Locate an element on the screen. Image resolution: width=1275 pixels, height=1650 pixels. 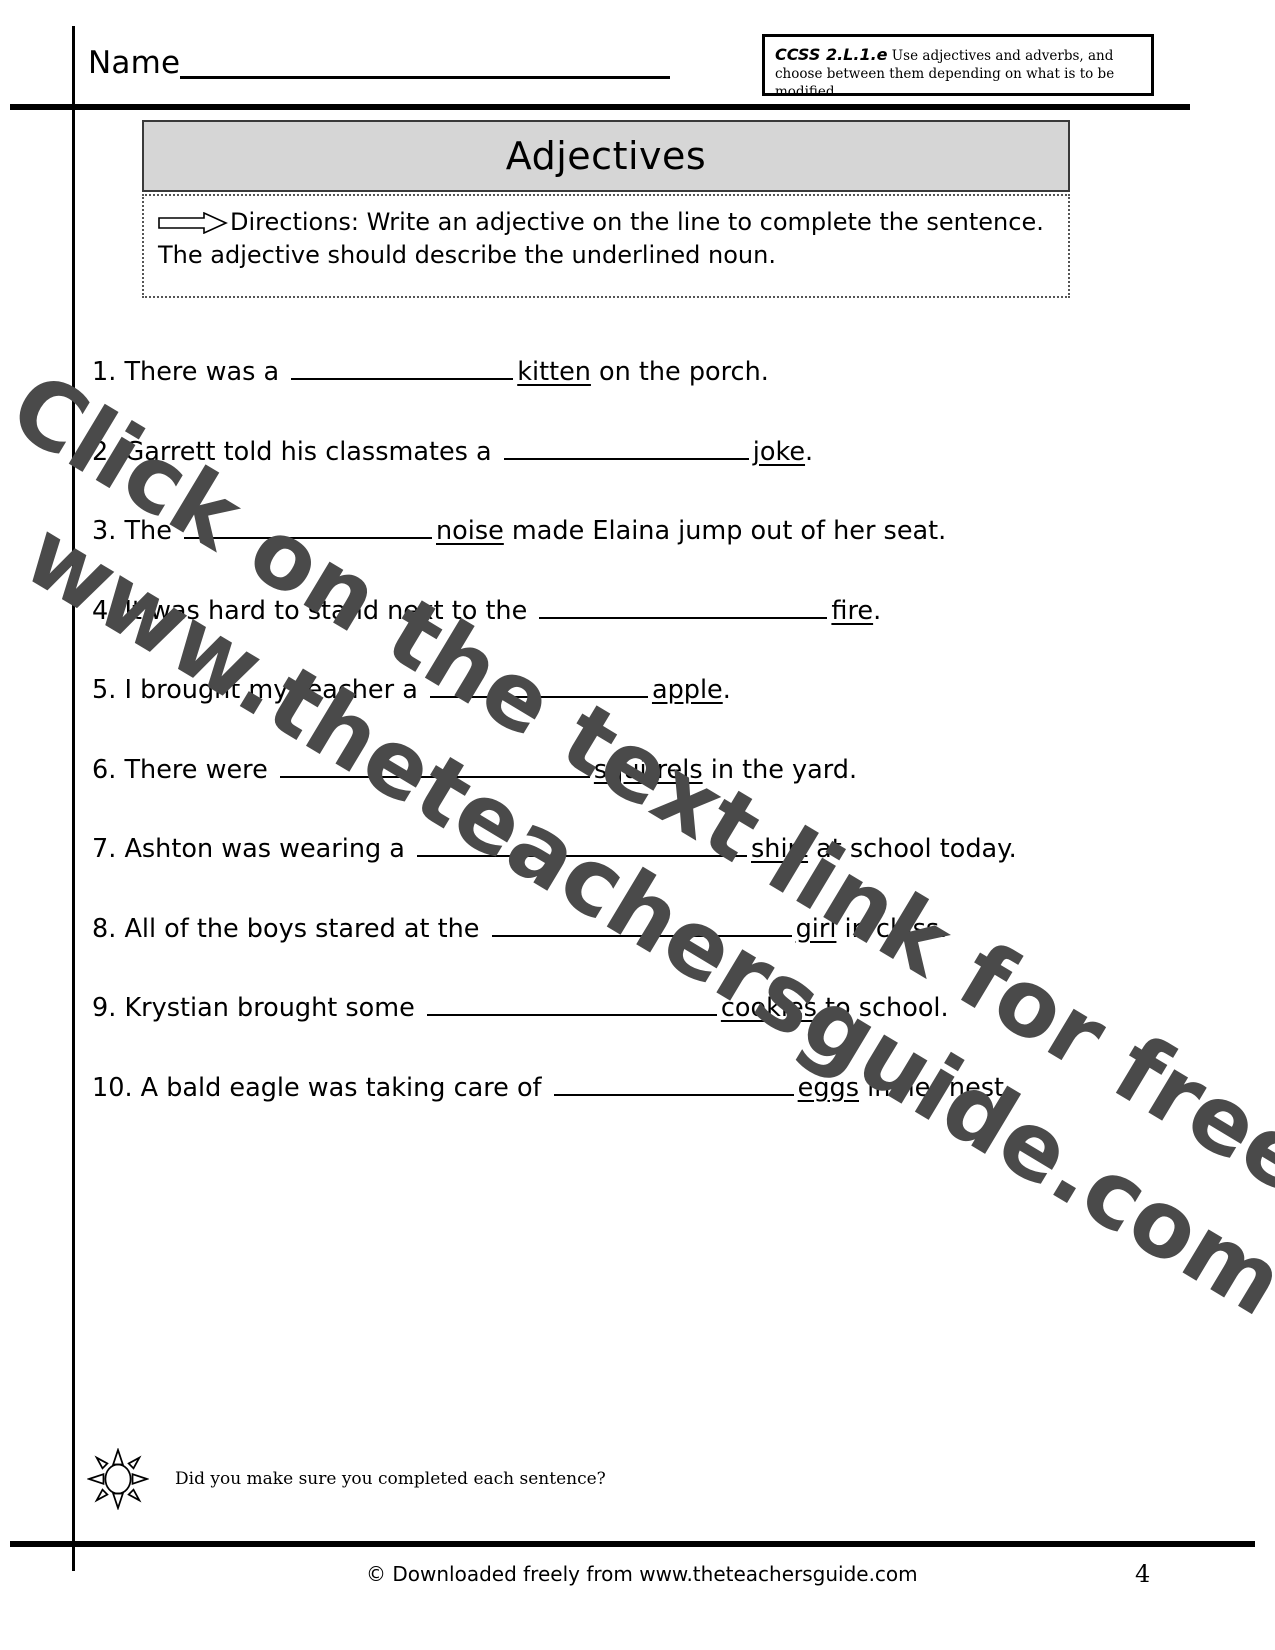
question-number: 1. is located at coordinates (104, 372).